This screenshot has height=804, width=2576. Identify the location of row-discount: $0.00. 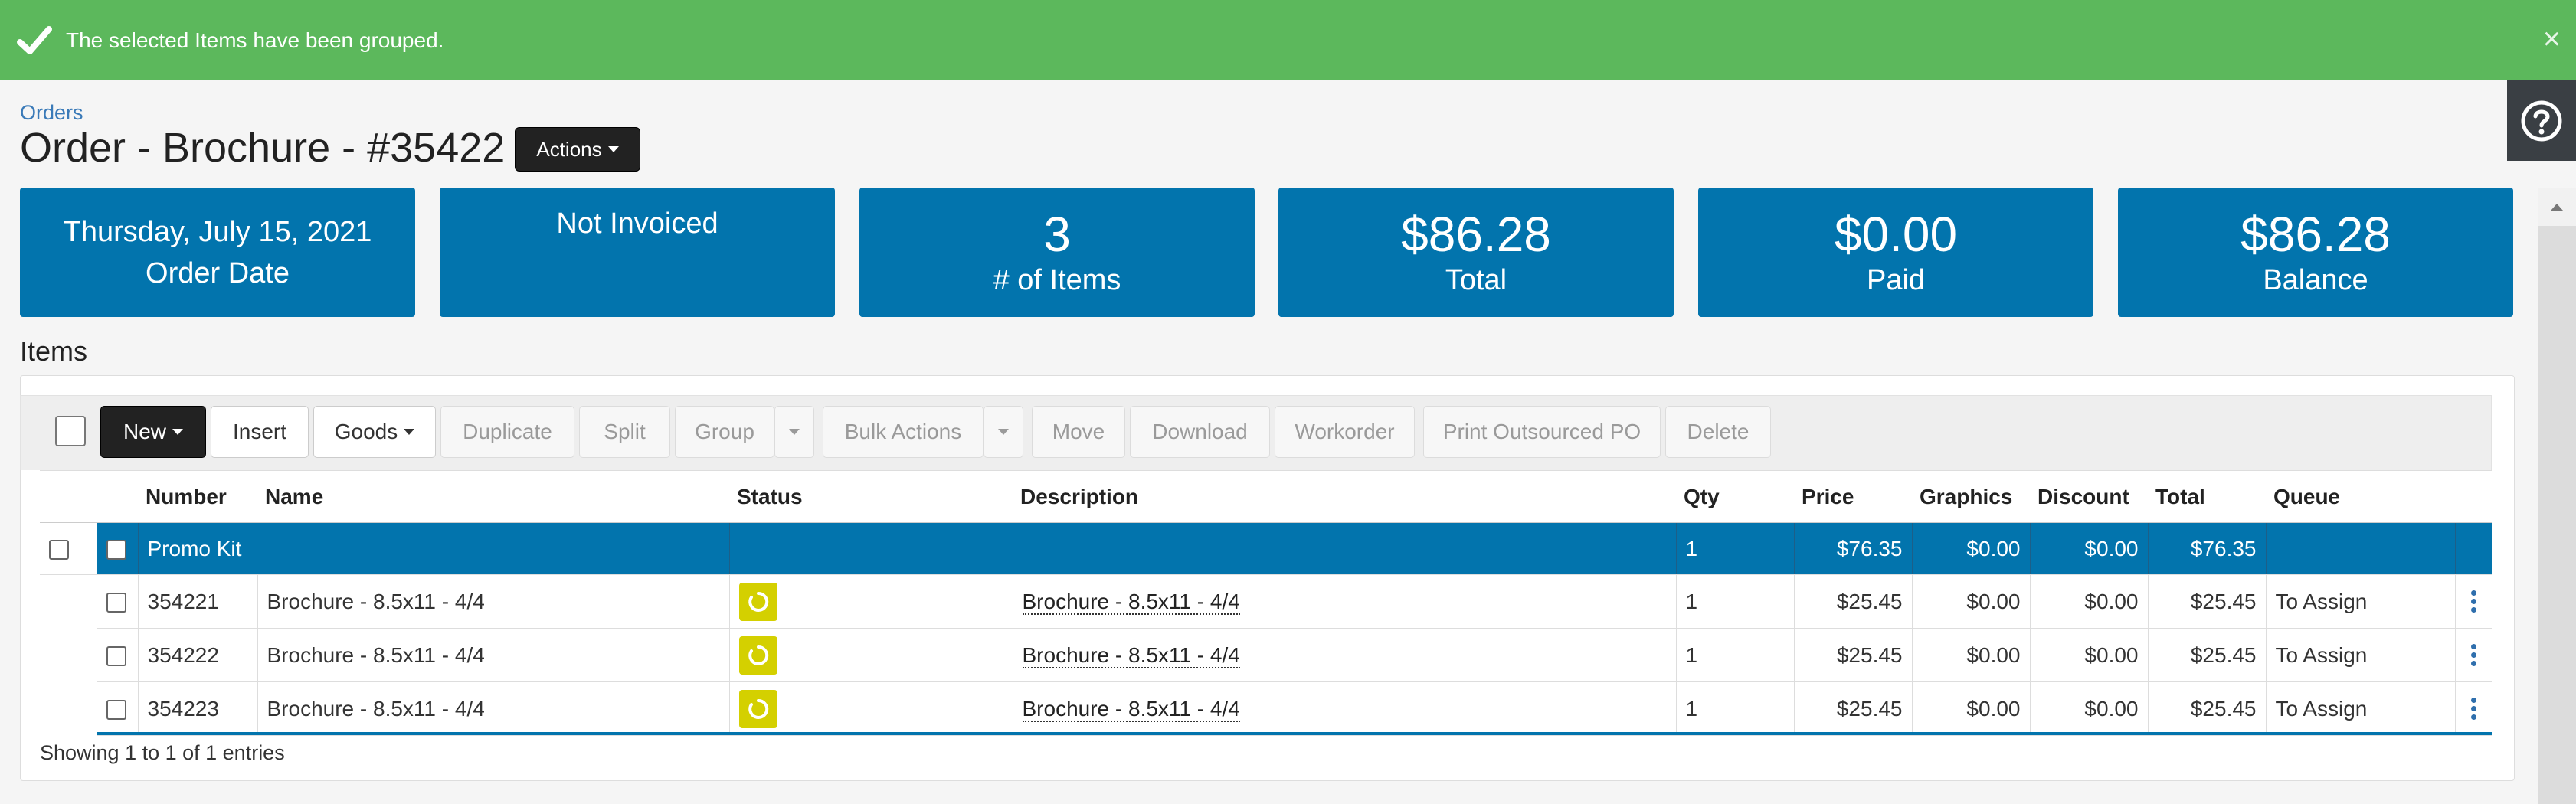
(2088, 655).